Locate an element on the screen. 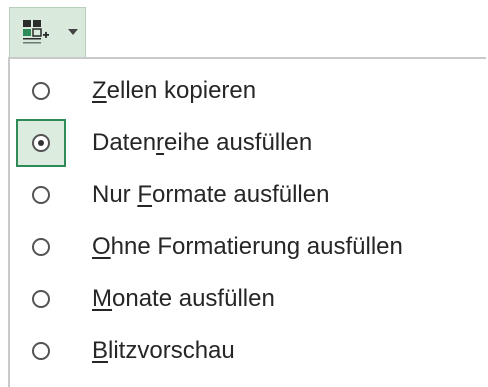 The width and height of the screenshot is (488, 387). autofill-options-button is located at coordinates (47, 32).